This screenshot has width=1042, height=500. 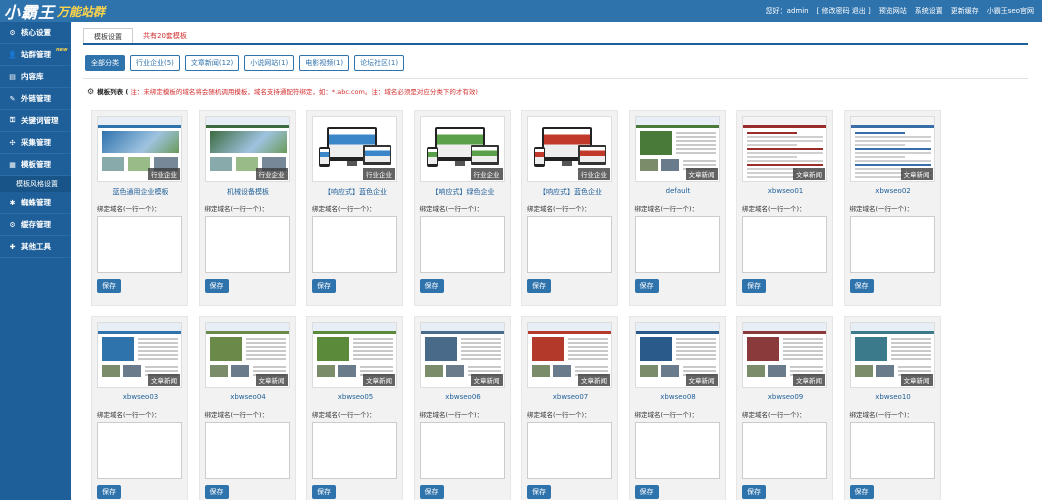 I want to click on sidebar-item-key: ⚿ 关键词管理, so click(x=35, y=121).